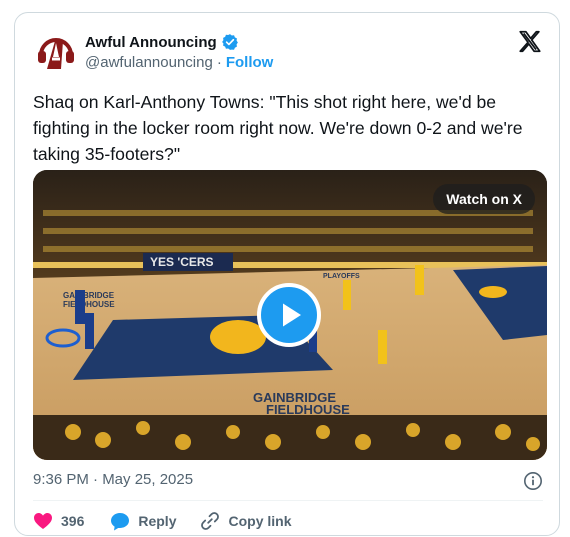 This screenshot has width=570, height=537. I want to click on play-button, so click(289, 315).